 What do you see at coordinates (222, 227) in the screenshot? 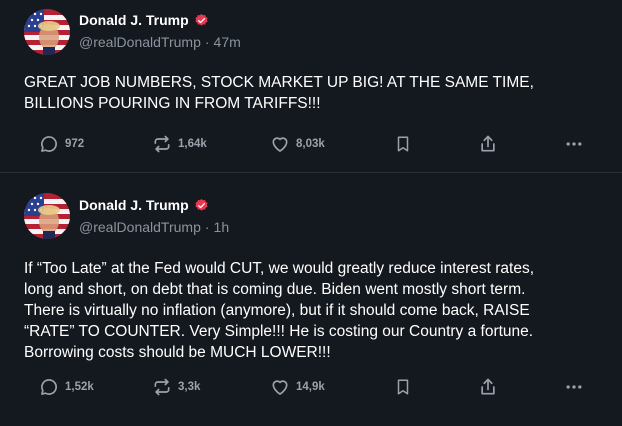
I see `post-time: 1h` at bounding box center [222, 227].